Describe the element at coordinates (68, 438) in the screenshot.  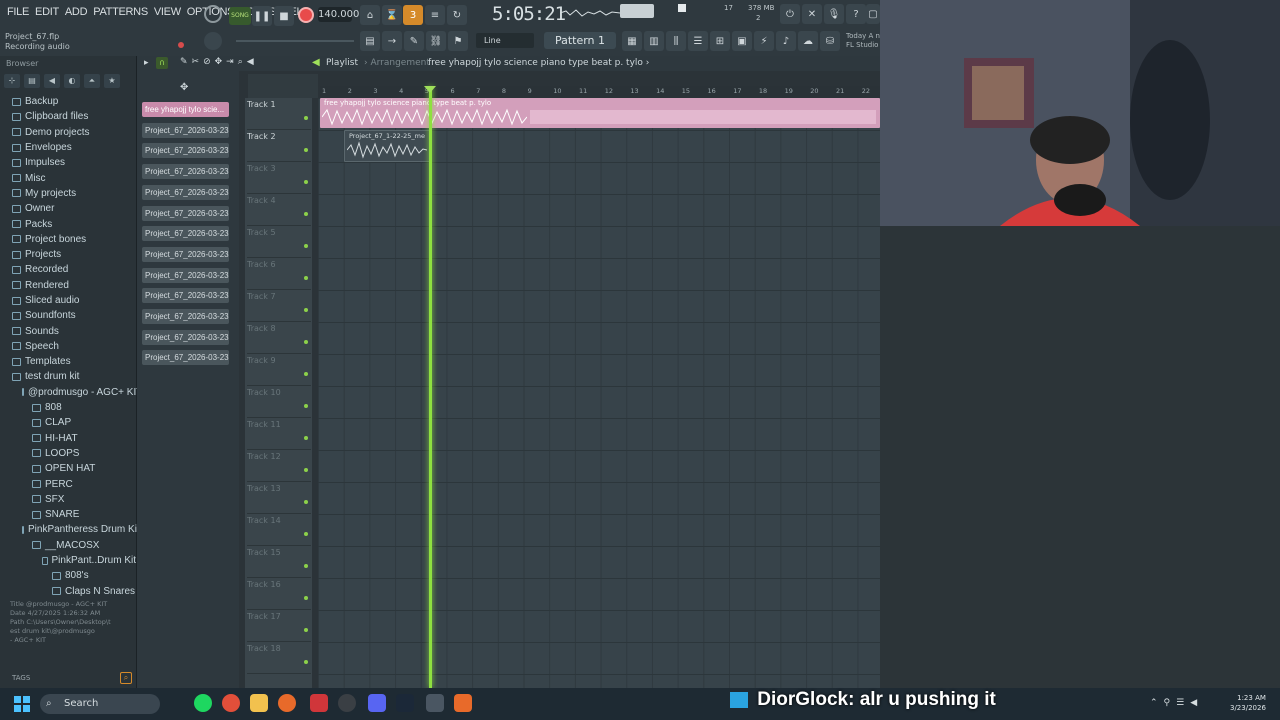
I see `browser-item: HI-HAT` at that location.